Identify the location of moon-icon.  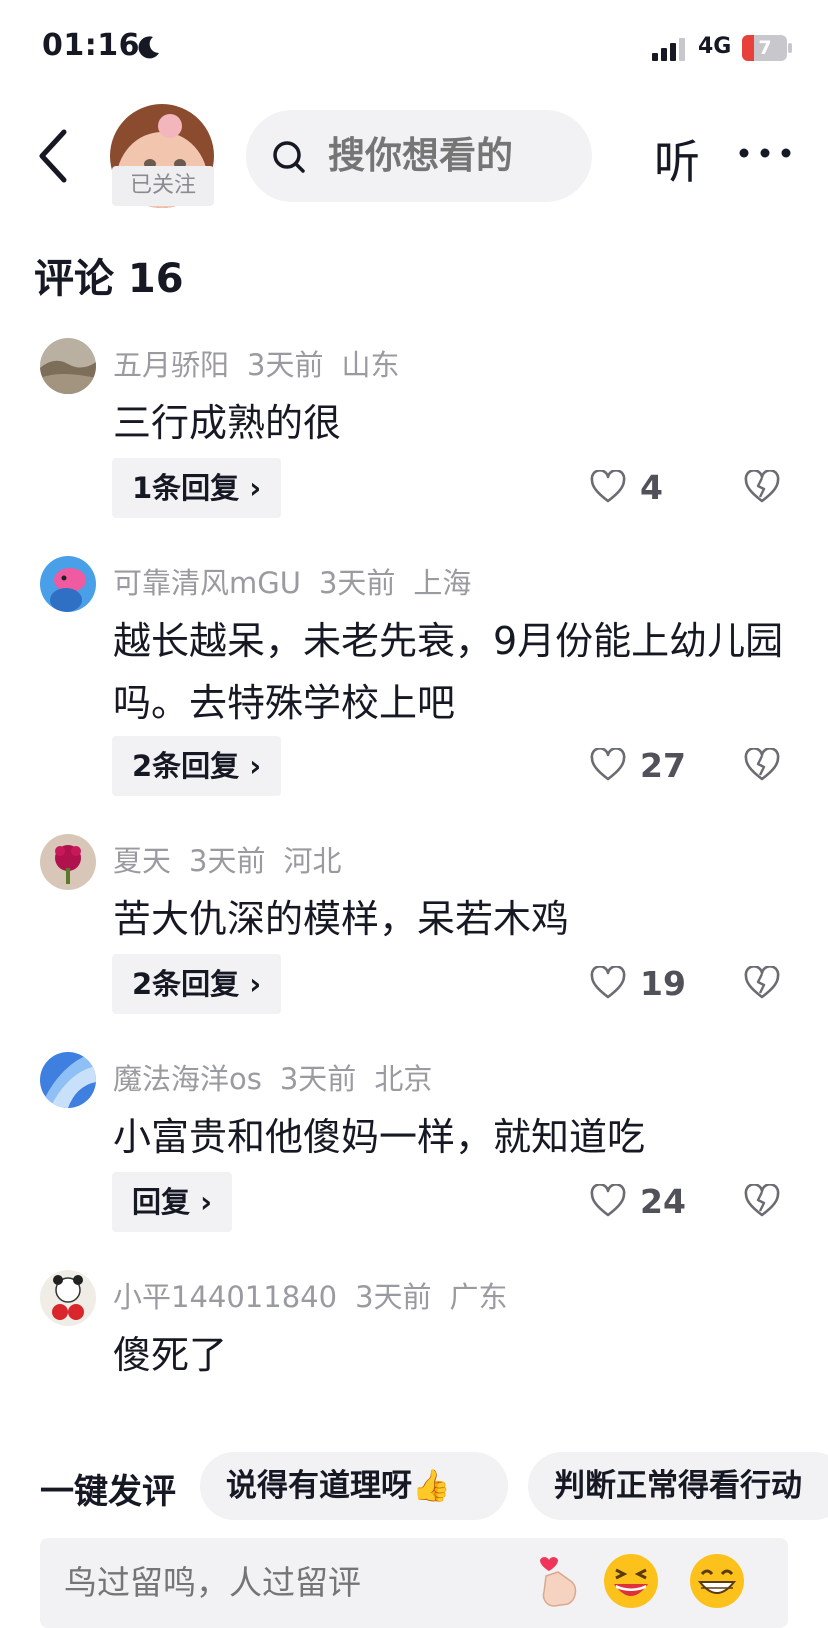
(148, 47).